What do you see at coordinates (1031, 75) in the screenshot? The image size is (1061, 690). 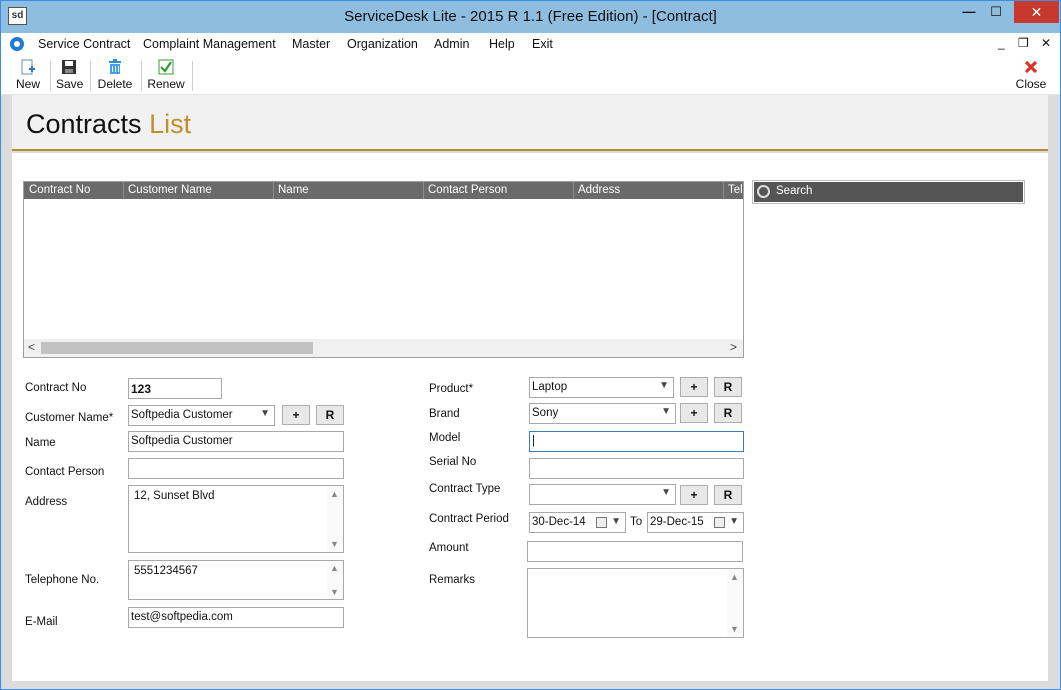 I see `close-button: Close` at bounding box center [1031, 75].